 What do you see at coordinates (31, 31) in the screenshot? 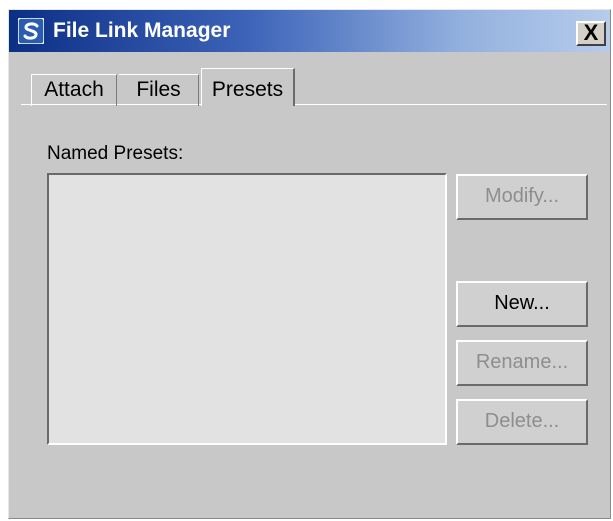
I see `3ds-max-app-icon` at bounding box center [31, 31].